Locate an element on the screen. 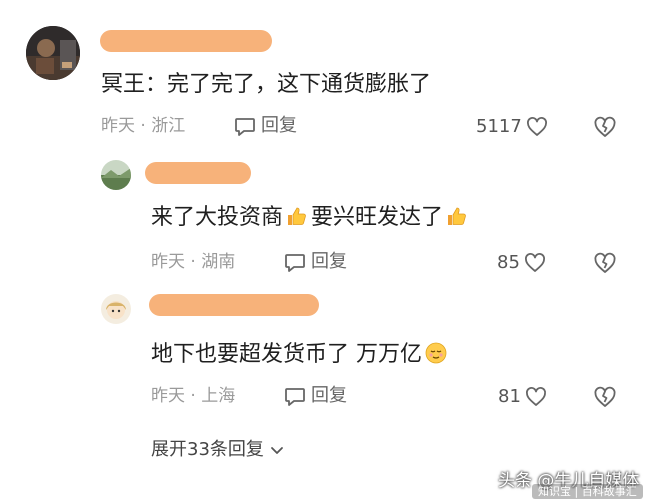 The width and height of the screenshot is (646, 500). like-count-1: 5117 is located at coordinates (499, 126).